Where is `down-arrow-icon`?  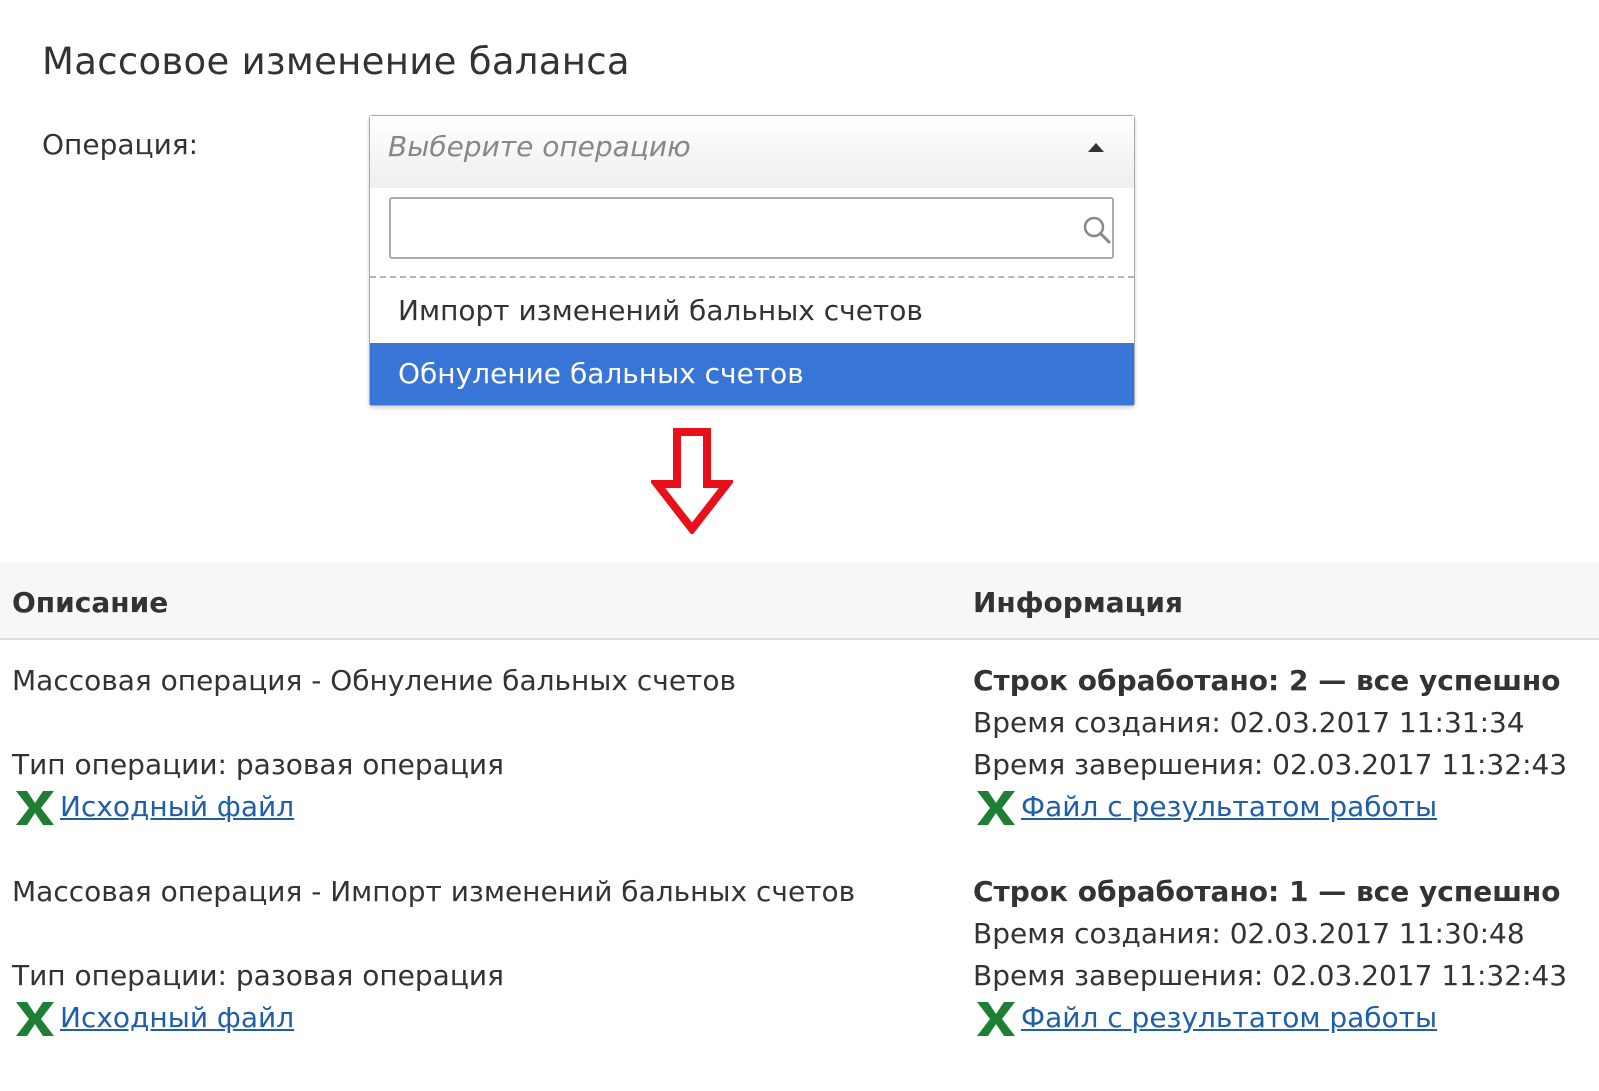
down-arrow-icon is located at coordinates (692, 481).